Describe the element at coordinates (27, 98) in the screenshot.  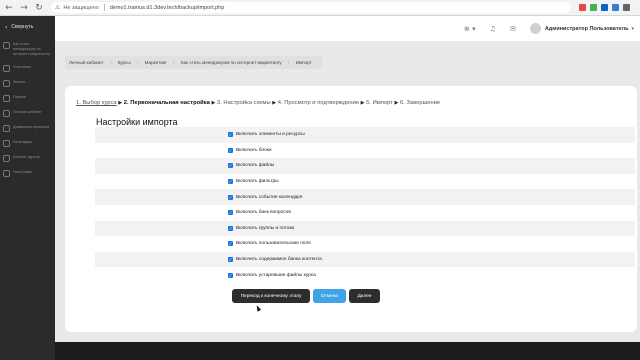
I see `sidebar-item-grades: Оценки` at that location.